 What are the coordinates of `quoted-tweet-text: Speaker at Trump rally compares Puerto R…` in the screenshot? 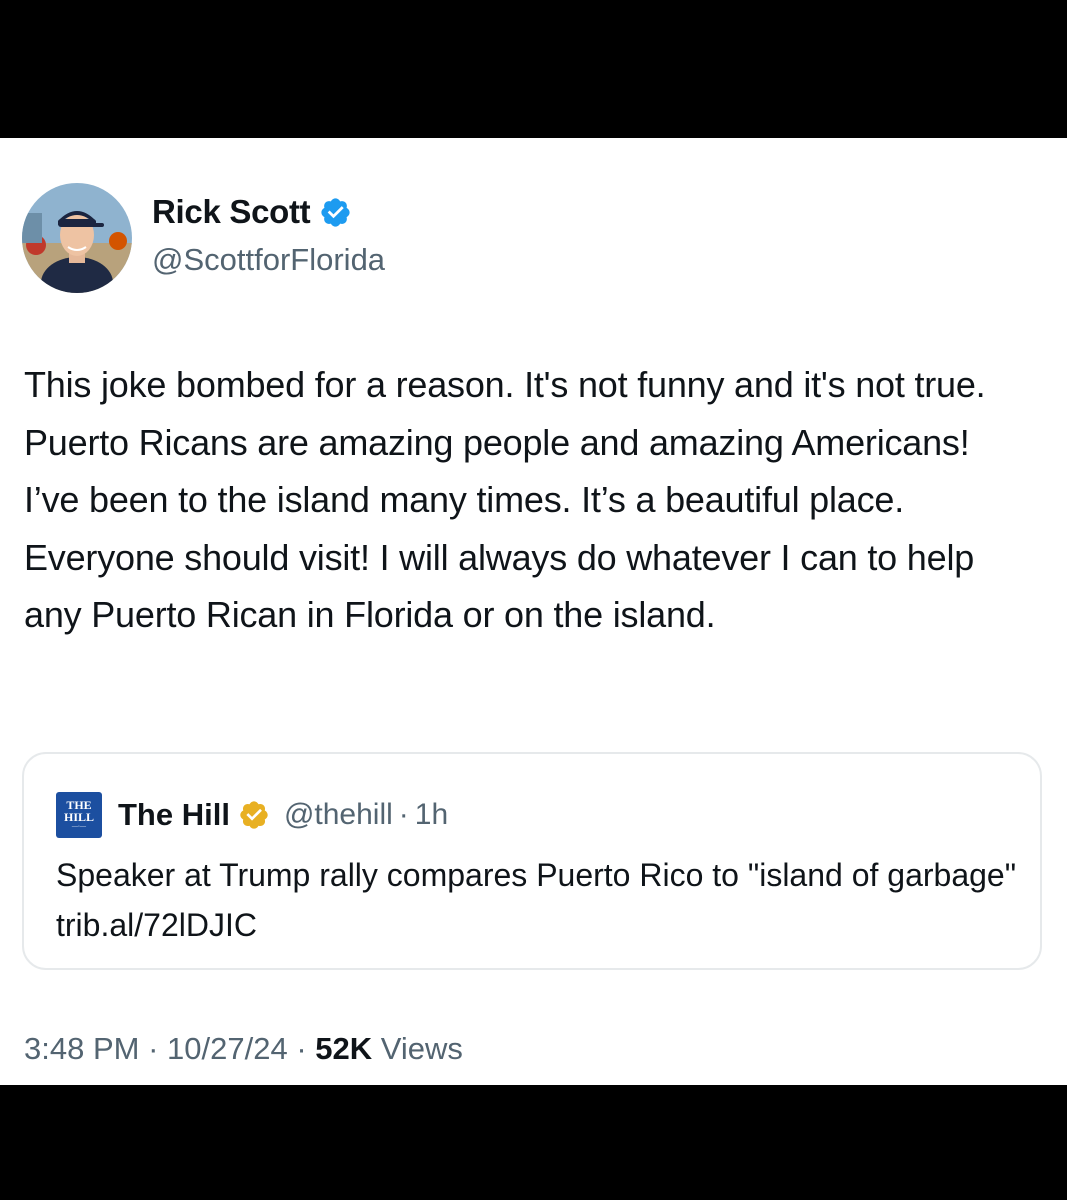 It's located at (536, 900).